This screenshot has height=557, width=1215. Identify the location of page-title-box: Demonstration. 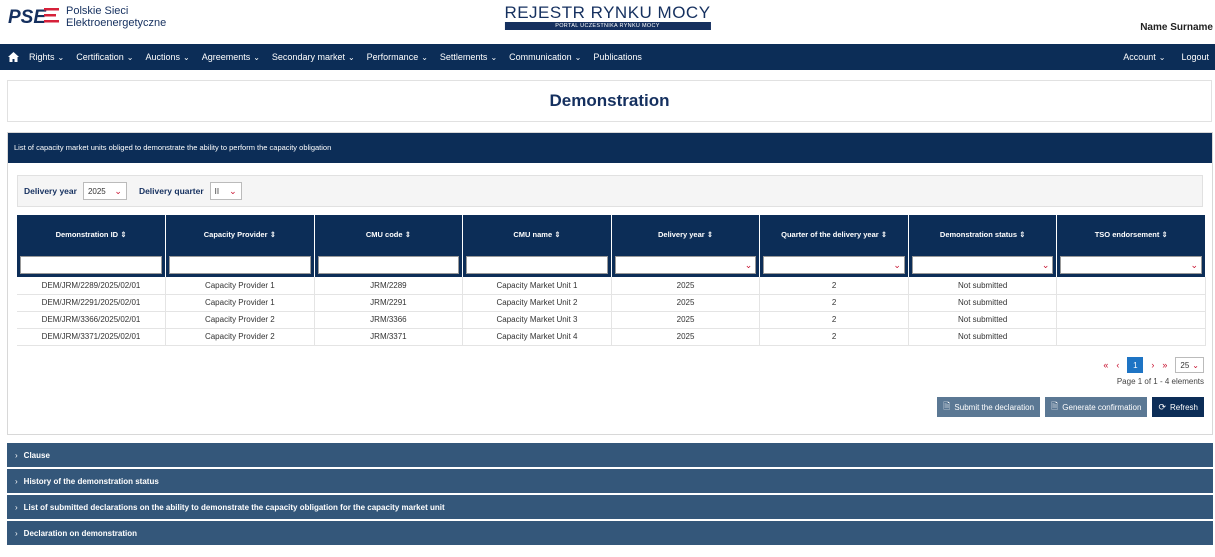
(609, 101).